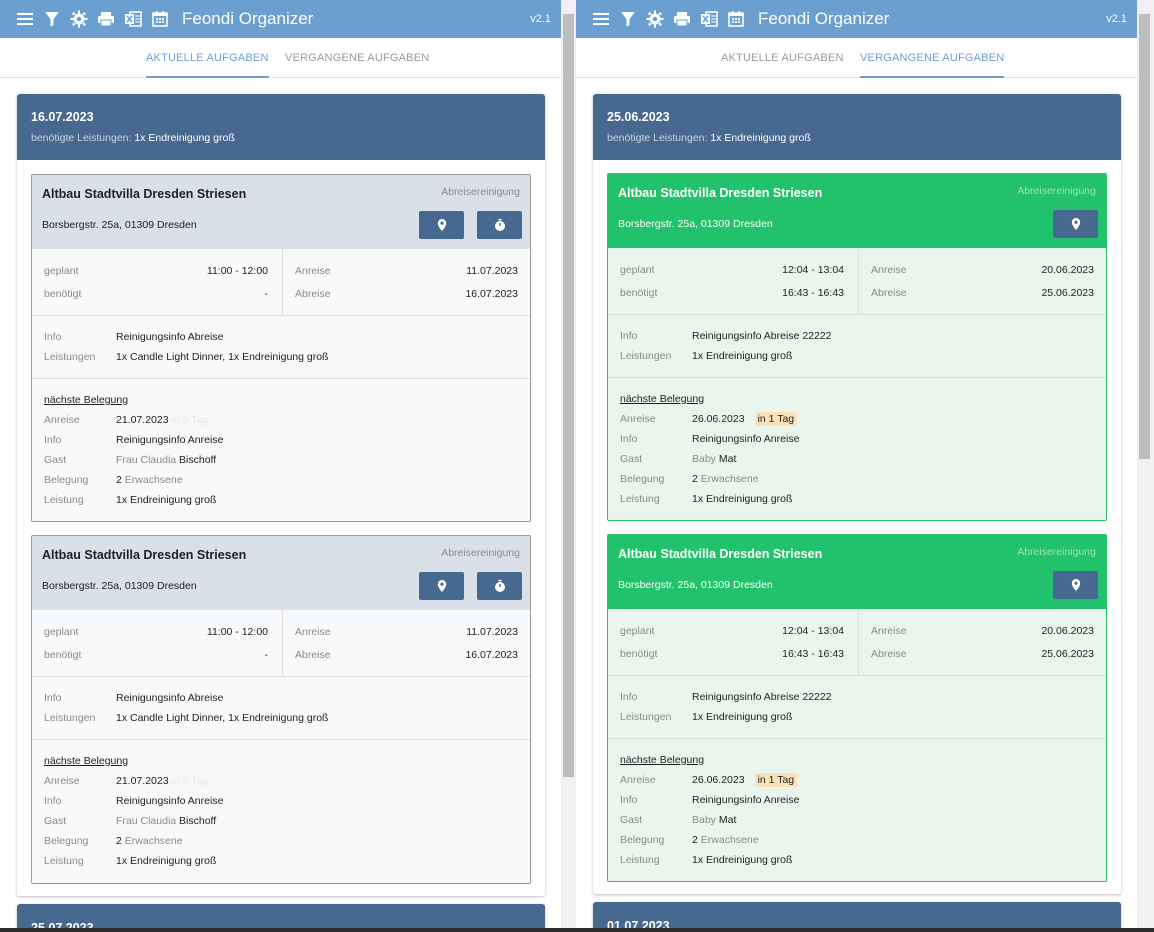 The height and width of the screenshot is (932, 1154). I want to click on next-arrival-badge: in 5 Tag, so click(190, 420).